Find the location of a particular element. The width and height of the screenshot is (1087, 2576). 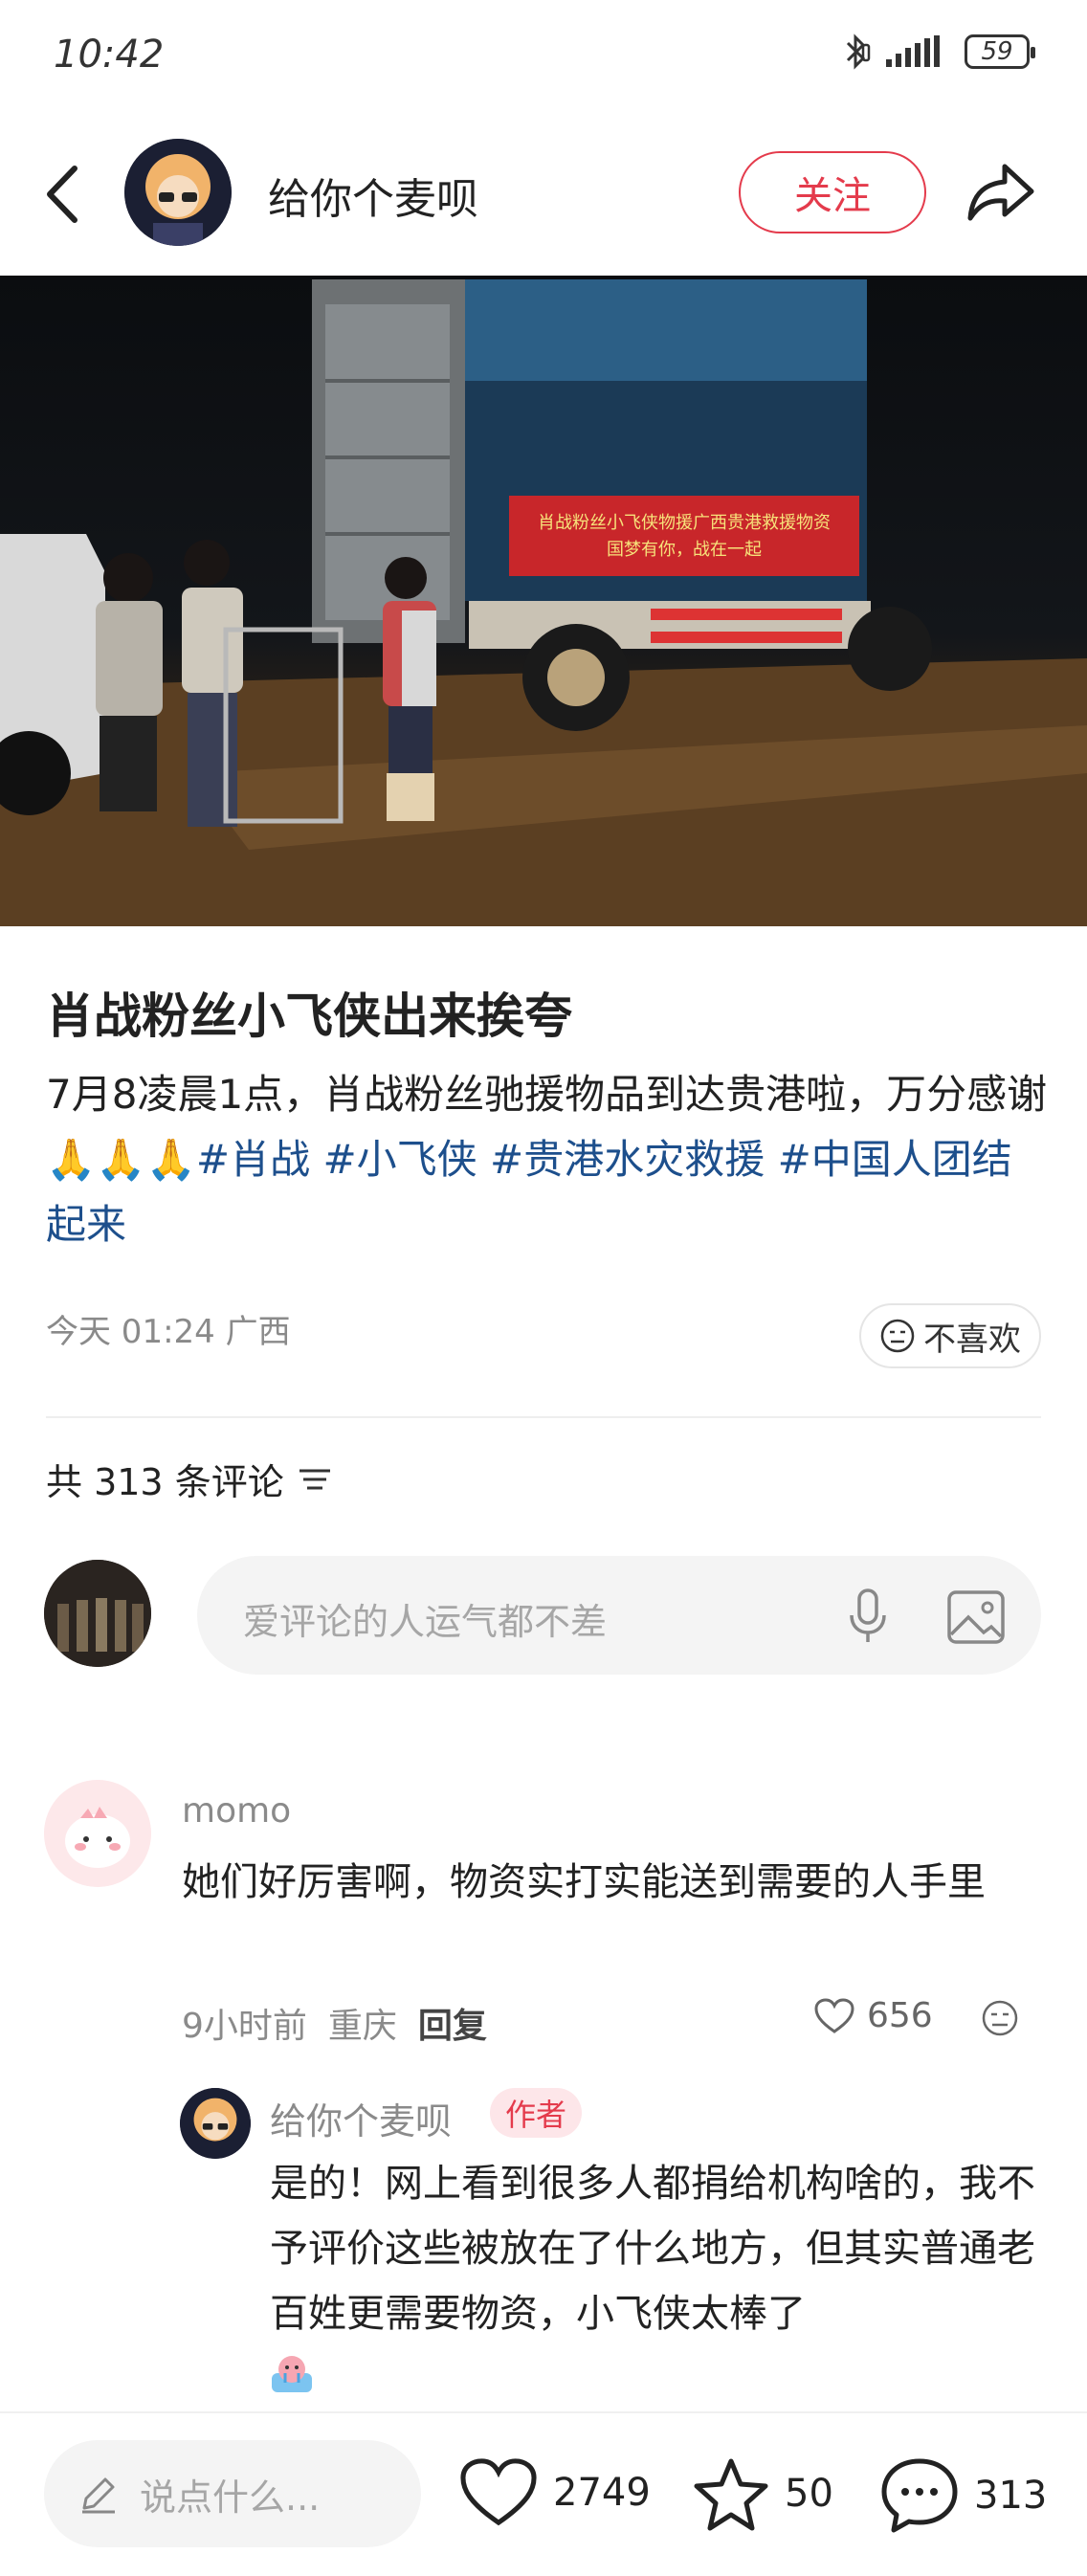

comment-meta: 9小时前 重庆 回复 is located at coordinates (335, 2023).